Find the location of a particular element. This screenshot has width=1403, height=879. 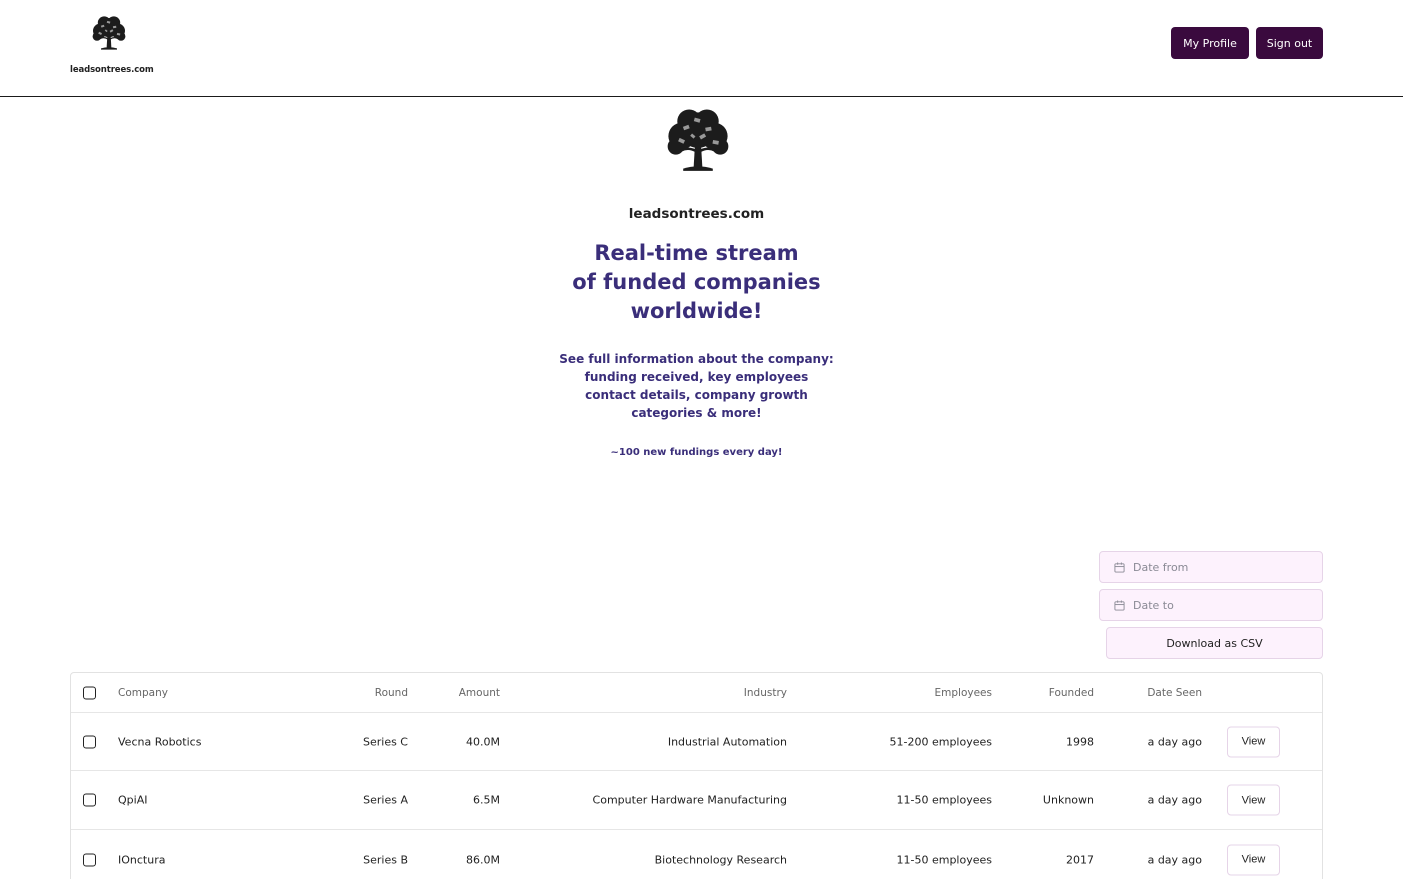

company-cell: Vecna Robotics is located at coordinates (160, 741).